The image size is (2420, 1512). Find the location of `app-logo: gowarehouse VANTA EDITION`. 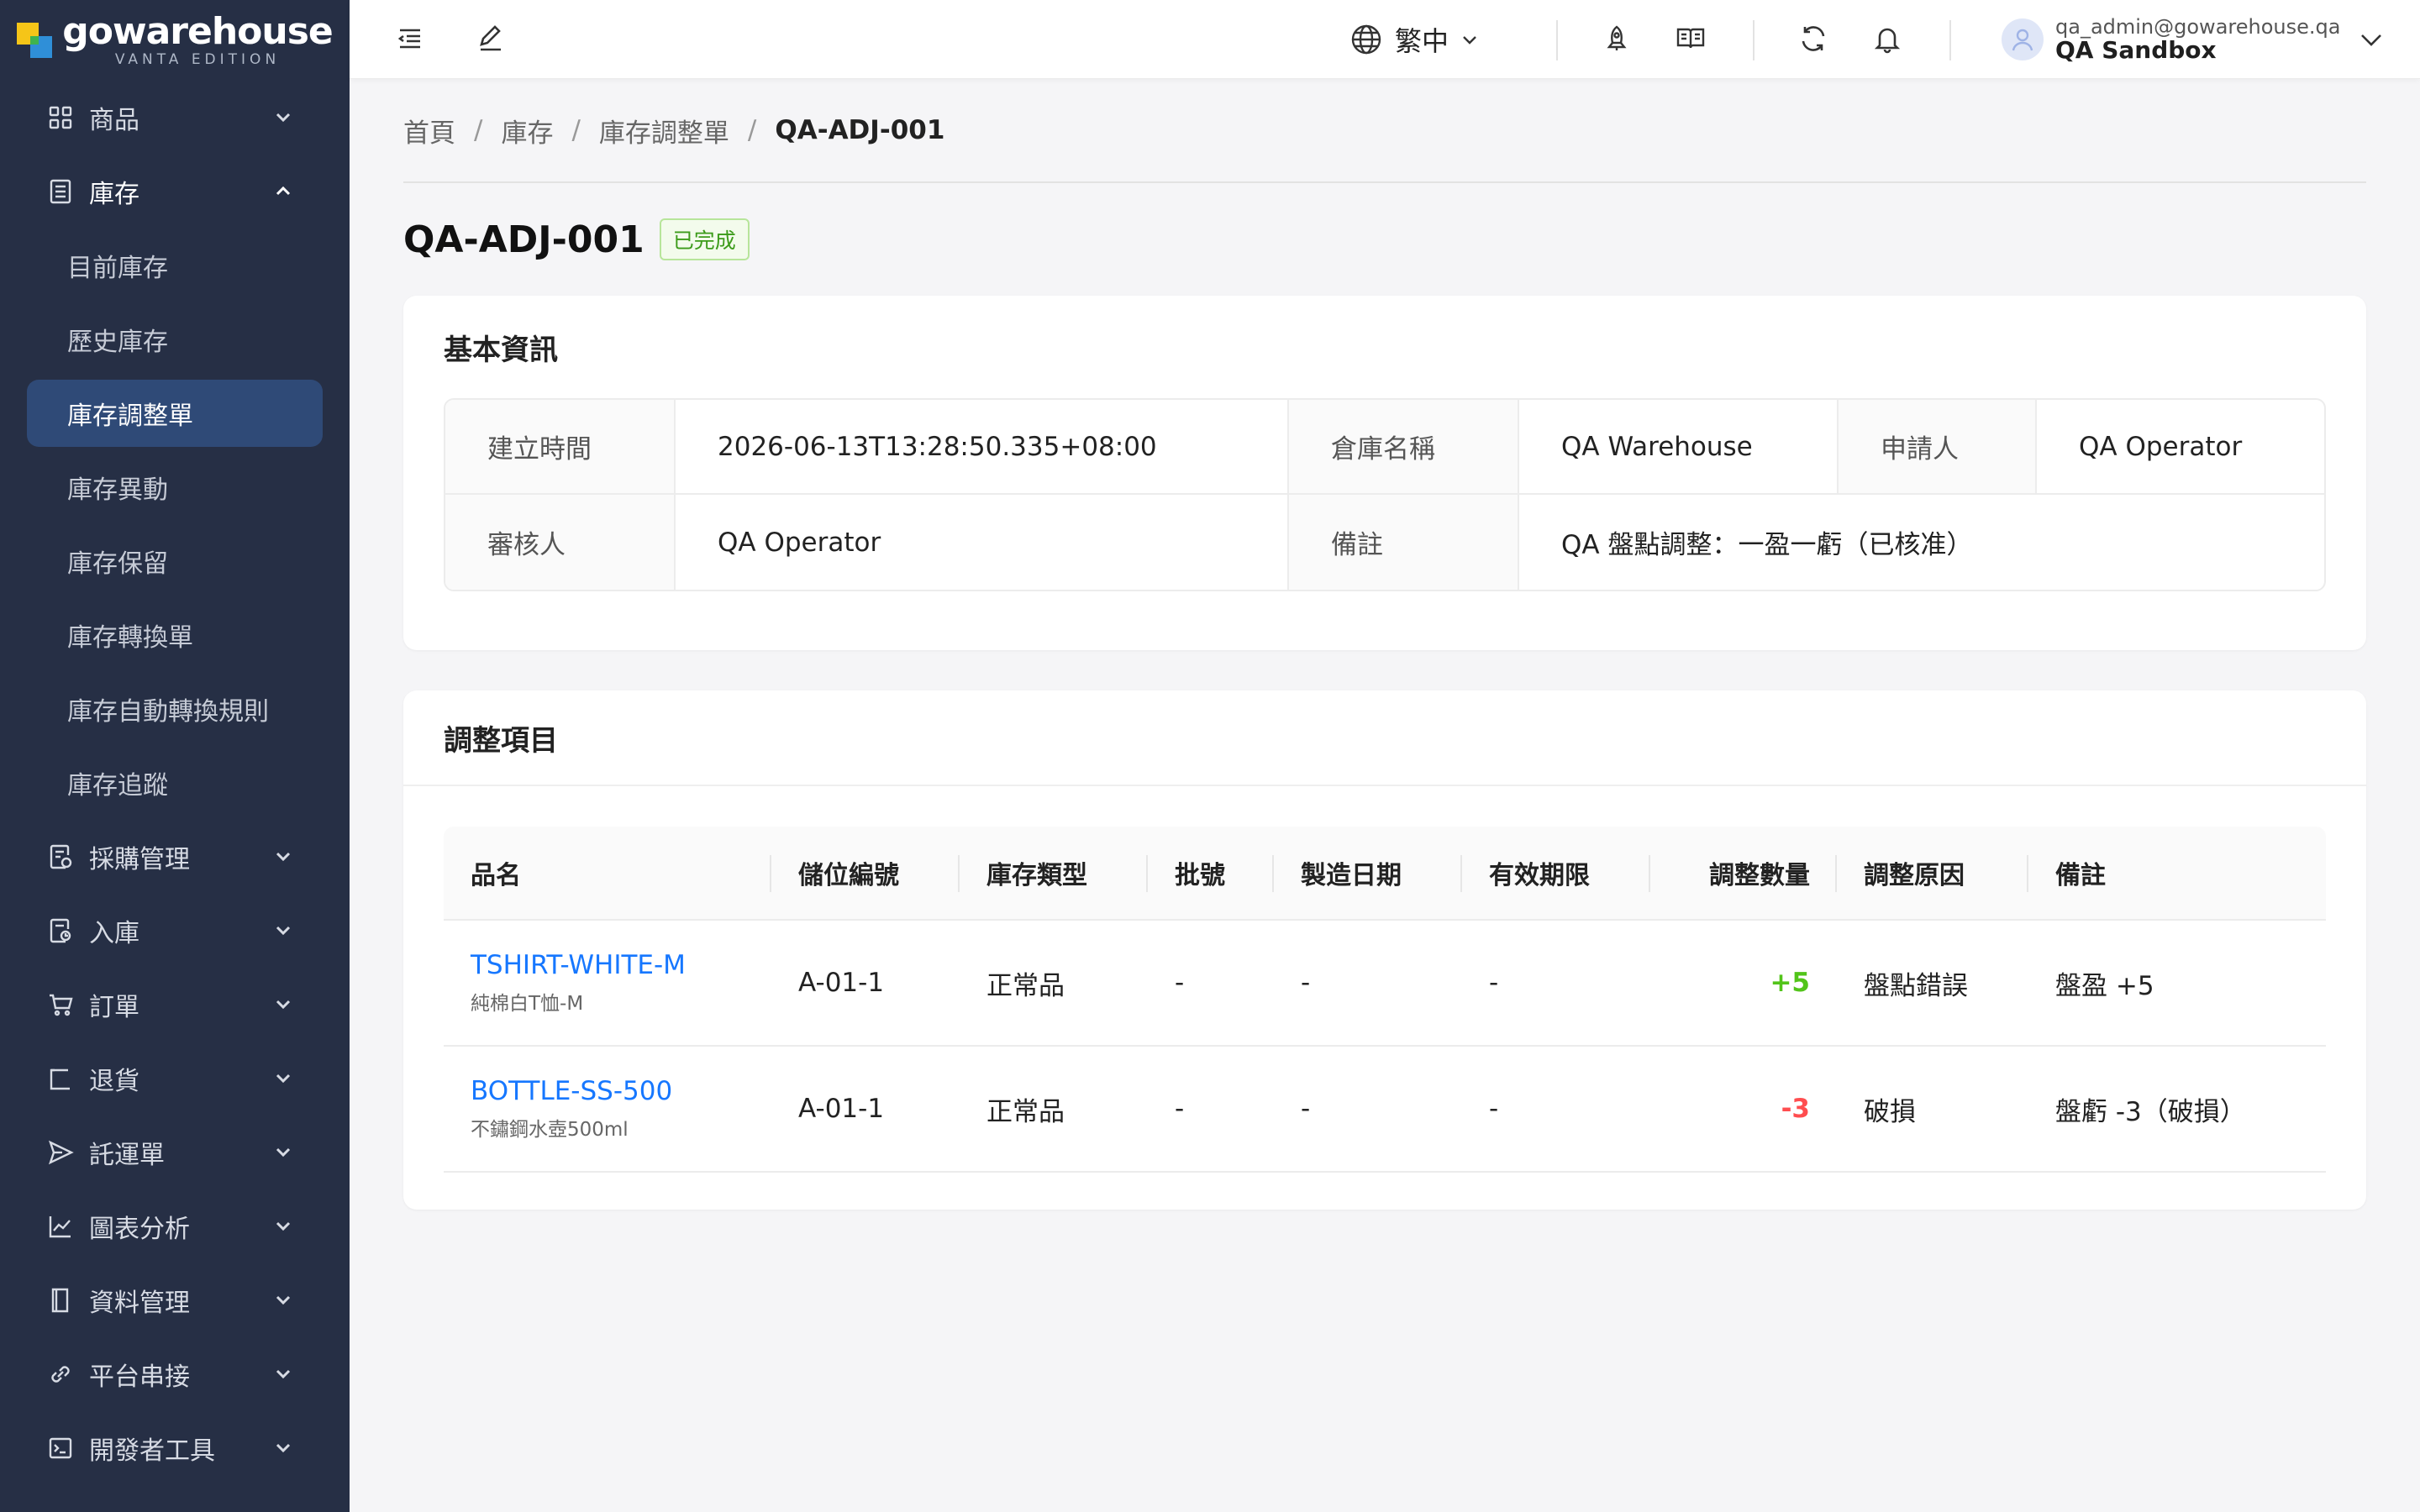

app-logo: gowarehouse VANTA EDITION is located at coordinates (175, 40).